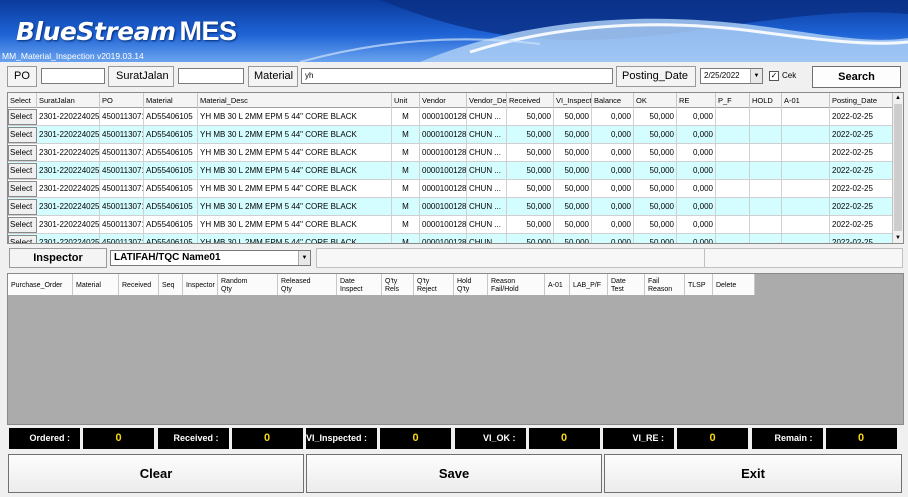 The image size is (908, 497). I want to click on scroll-thumb, so click(898, 167).